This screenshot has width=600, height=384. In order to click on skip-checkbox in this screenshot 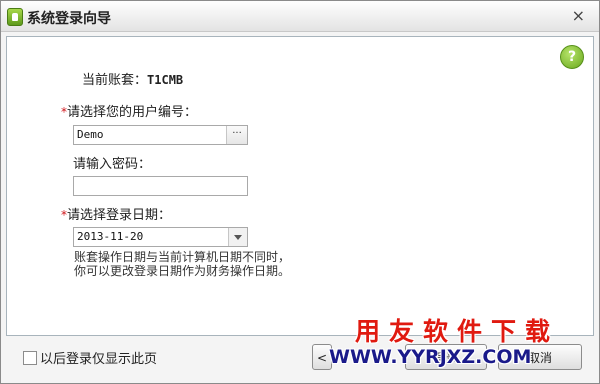, I will do `click(30, 358)`.